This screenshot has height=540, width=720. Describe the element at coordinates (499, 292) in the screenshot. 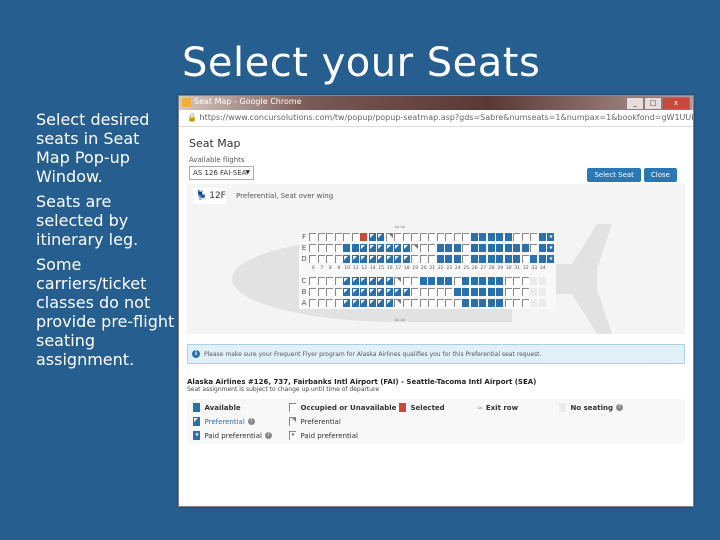

I see `seat-29B` at that location.